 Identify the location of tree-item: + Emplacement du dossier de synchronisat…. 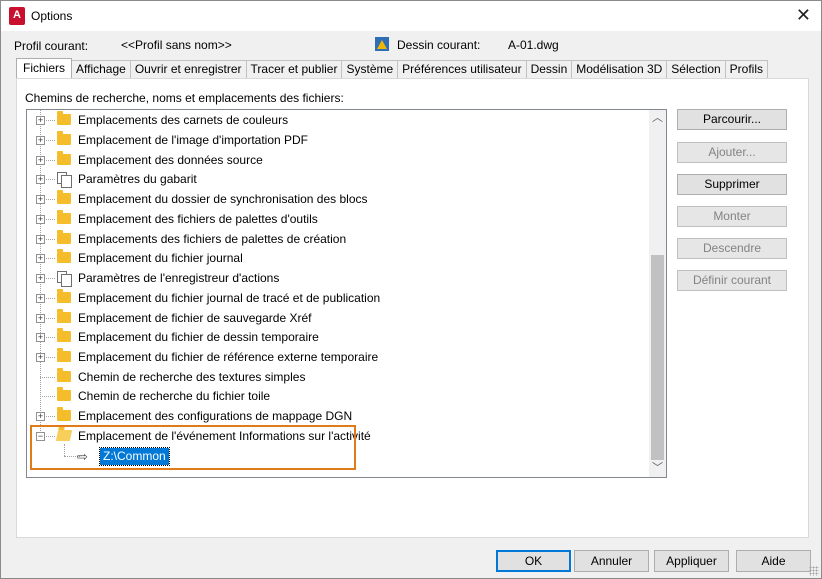
(337, 199).